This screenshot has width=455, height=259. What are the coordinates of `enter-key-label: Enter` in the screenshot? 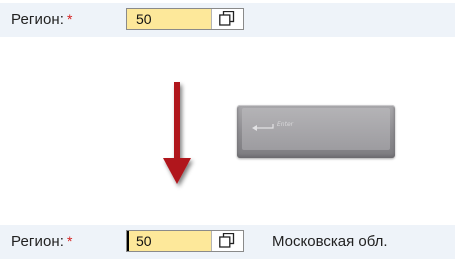 It's located at (285, 124).